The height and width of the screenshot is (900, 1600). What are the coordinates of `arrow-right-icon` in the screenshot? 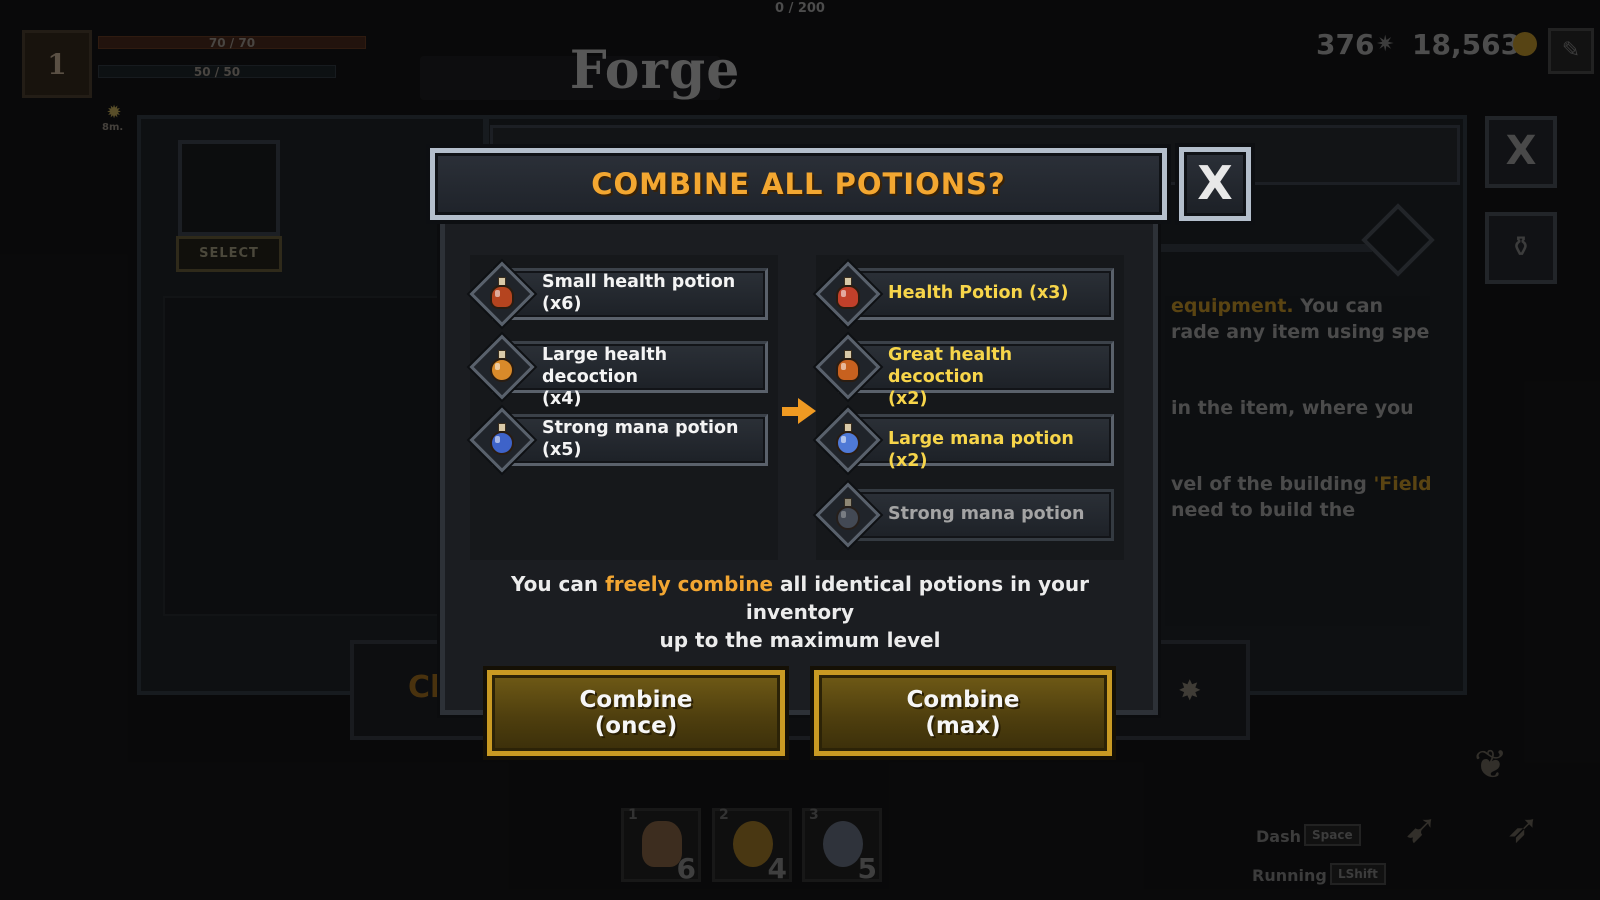 It's located at (800, 411).